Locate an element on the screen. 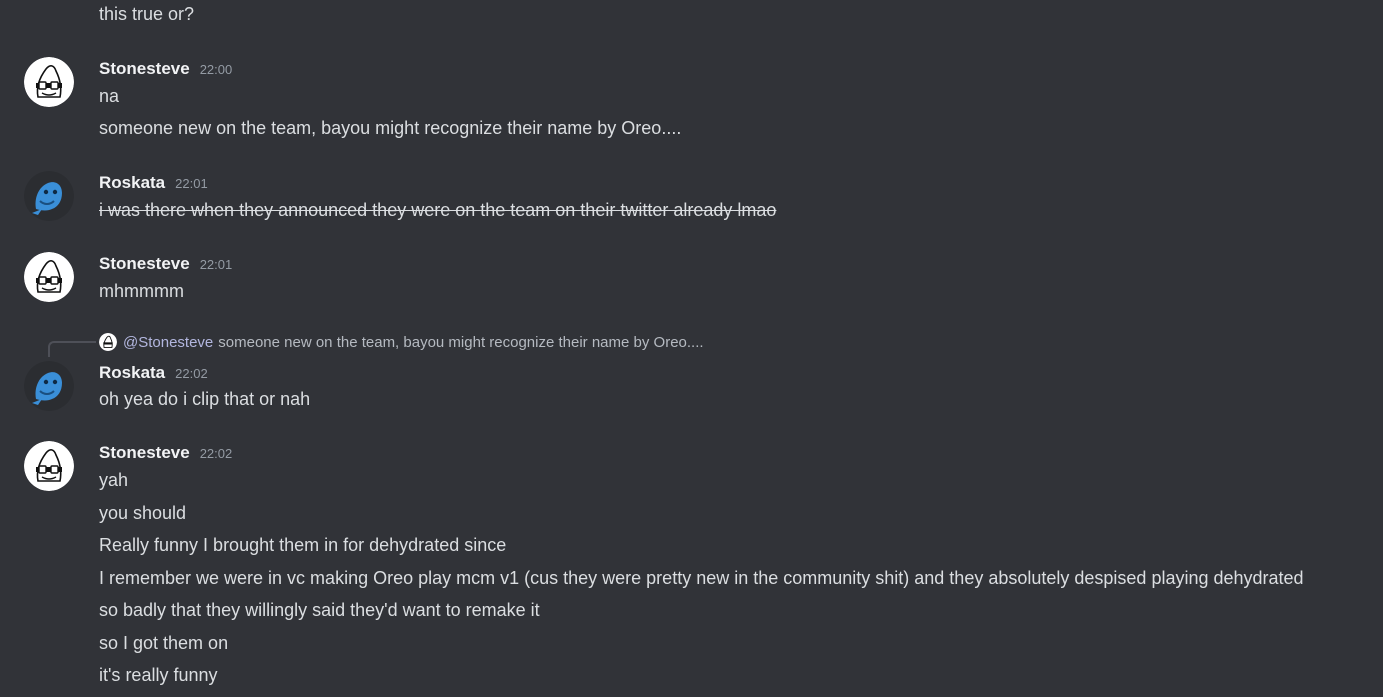 Image resolution: width=1383 pixels, height=697 pixels. message-header: Stonesteve 22:00 is located at coordinates (165, 69).